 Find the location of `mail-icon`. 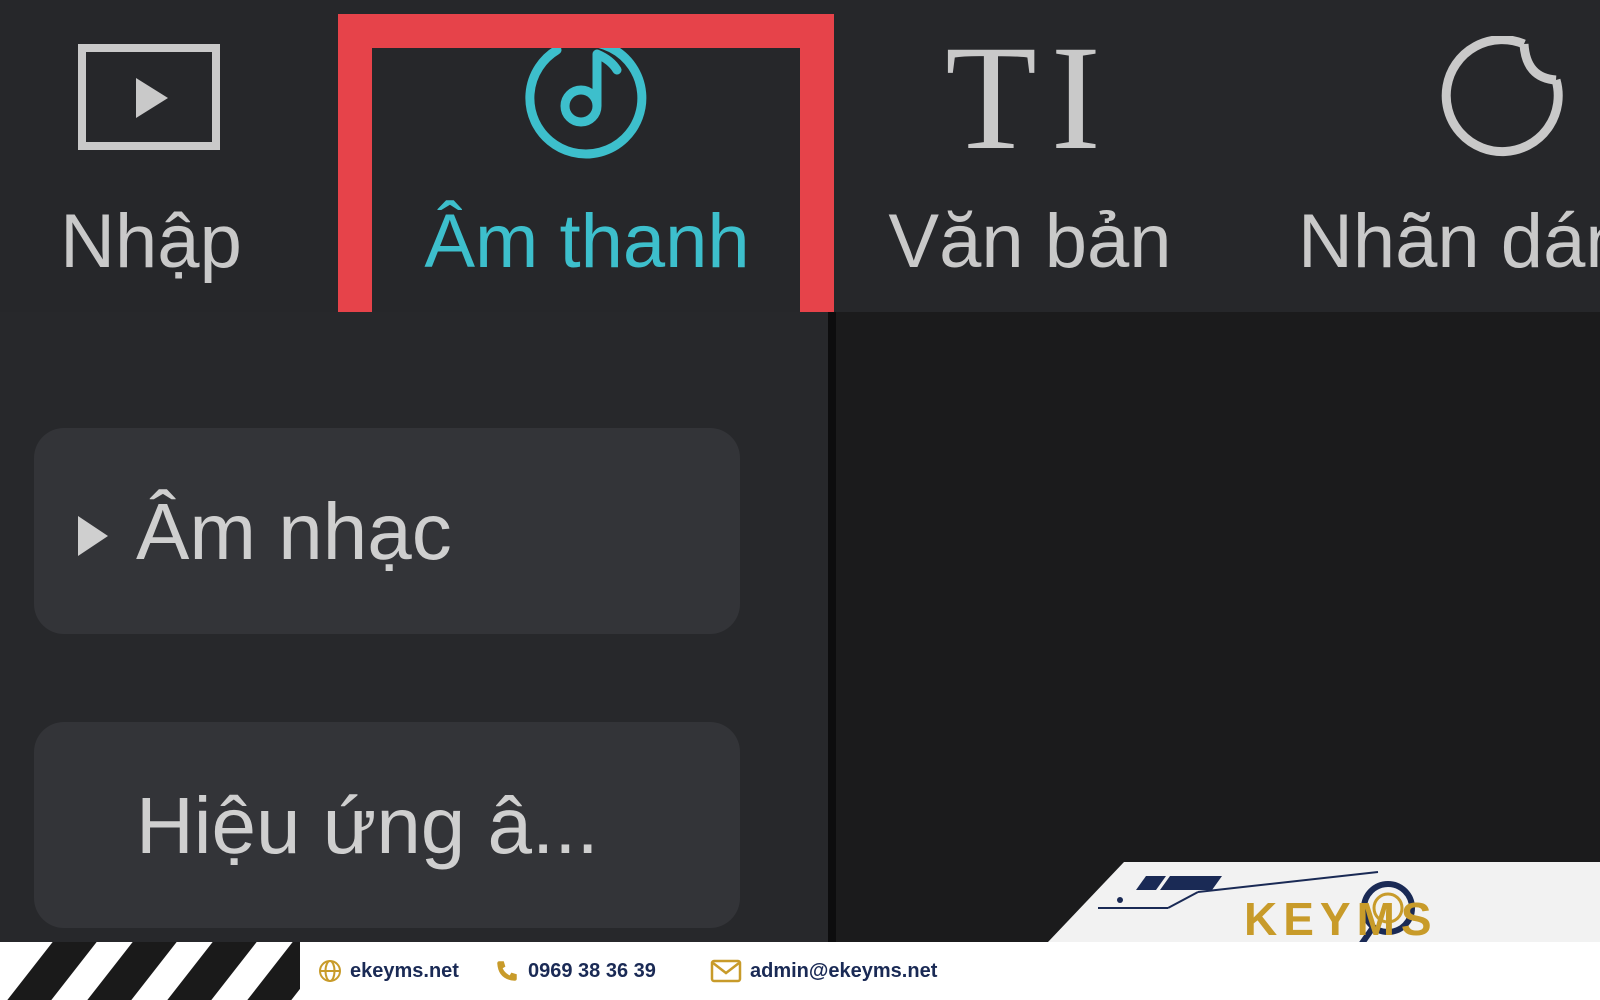

mail-icon is located at coordinates (726, 971).